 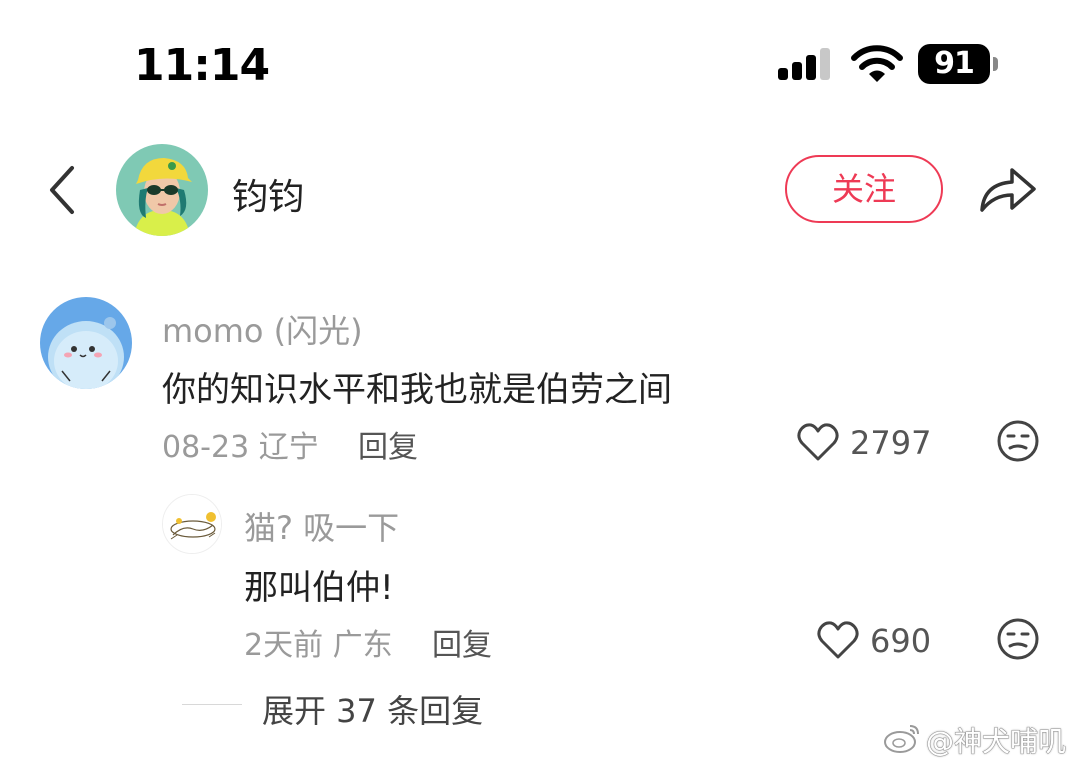 What do you see at coordinates (954, 64) in the screenshot?
I see `battery-level: 91` at bounding box center [954, 64].